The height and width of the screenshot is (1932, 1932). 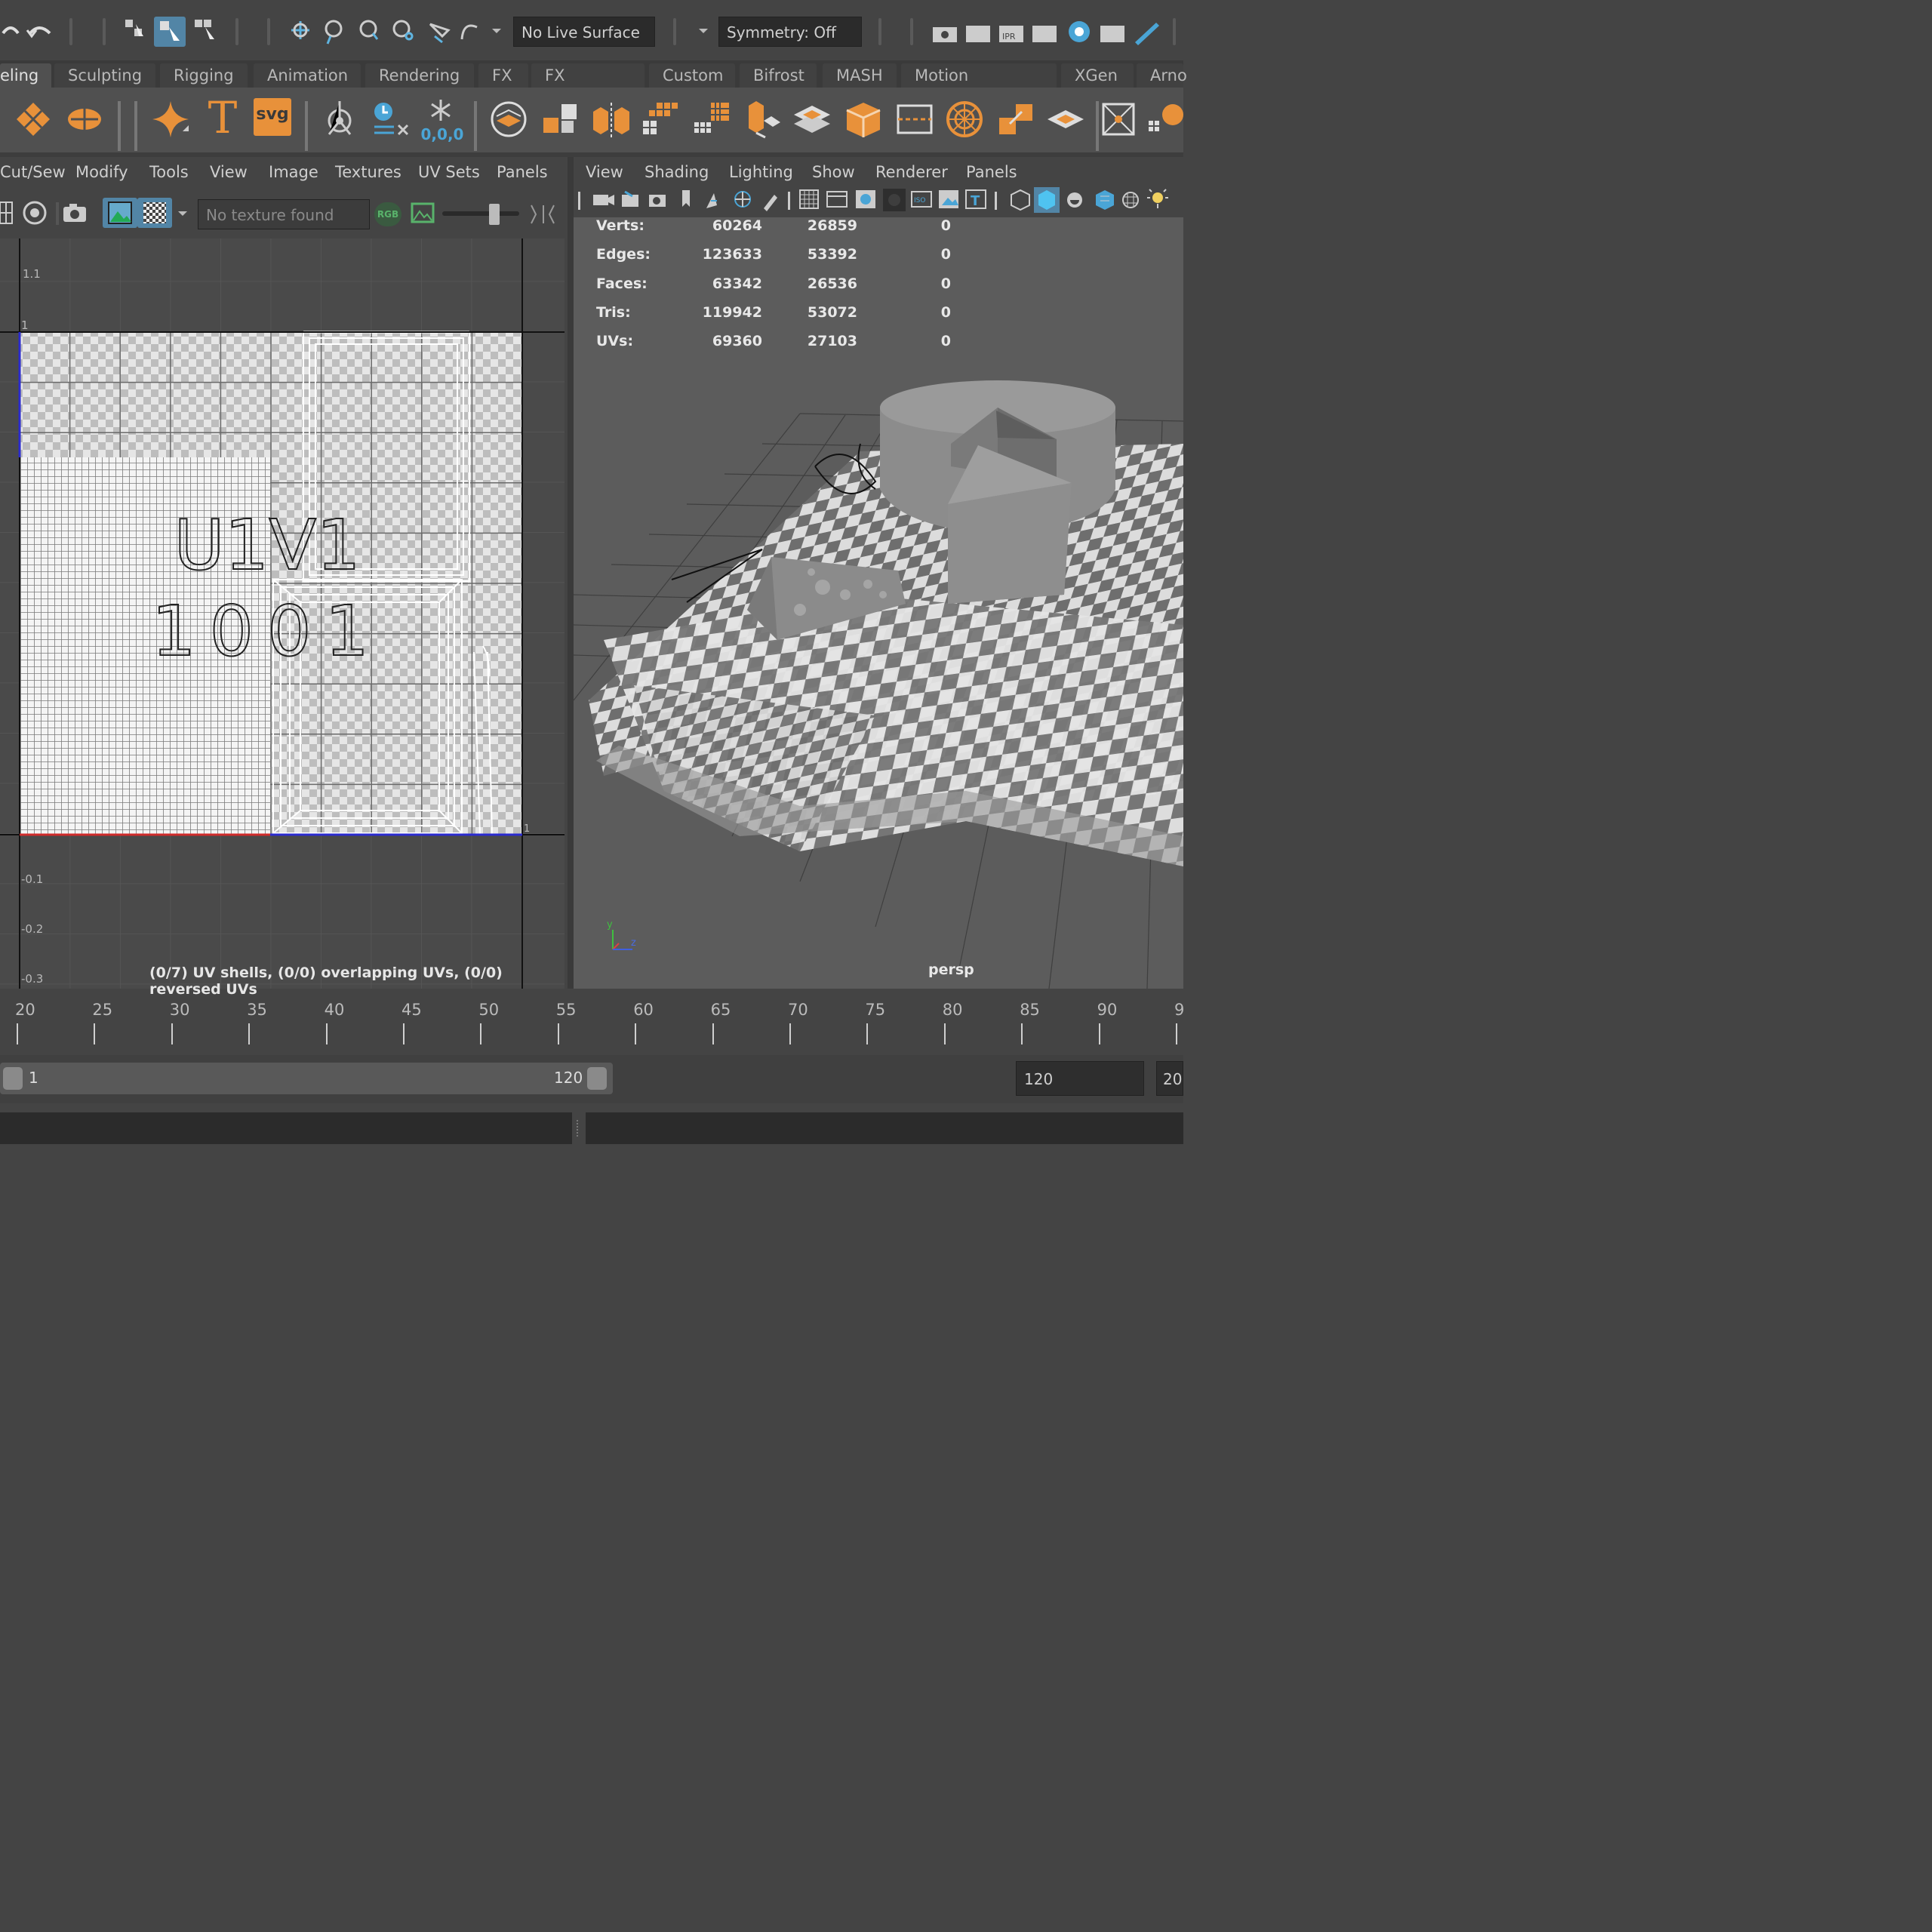 I want to click on shaded-uv-icon, so click(x=34, y=212).